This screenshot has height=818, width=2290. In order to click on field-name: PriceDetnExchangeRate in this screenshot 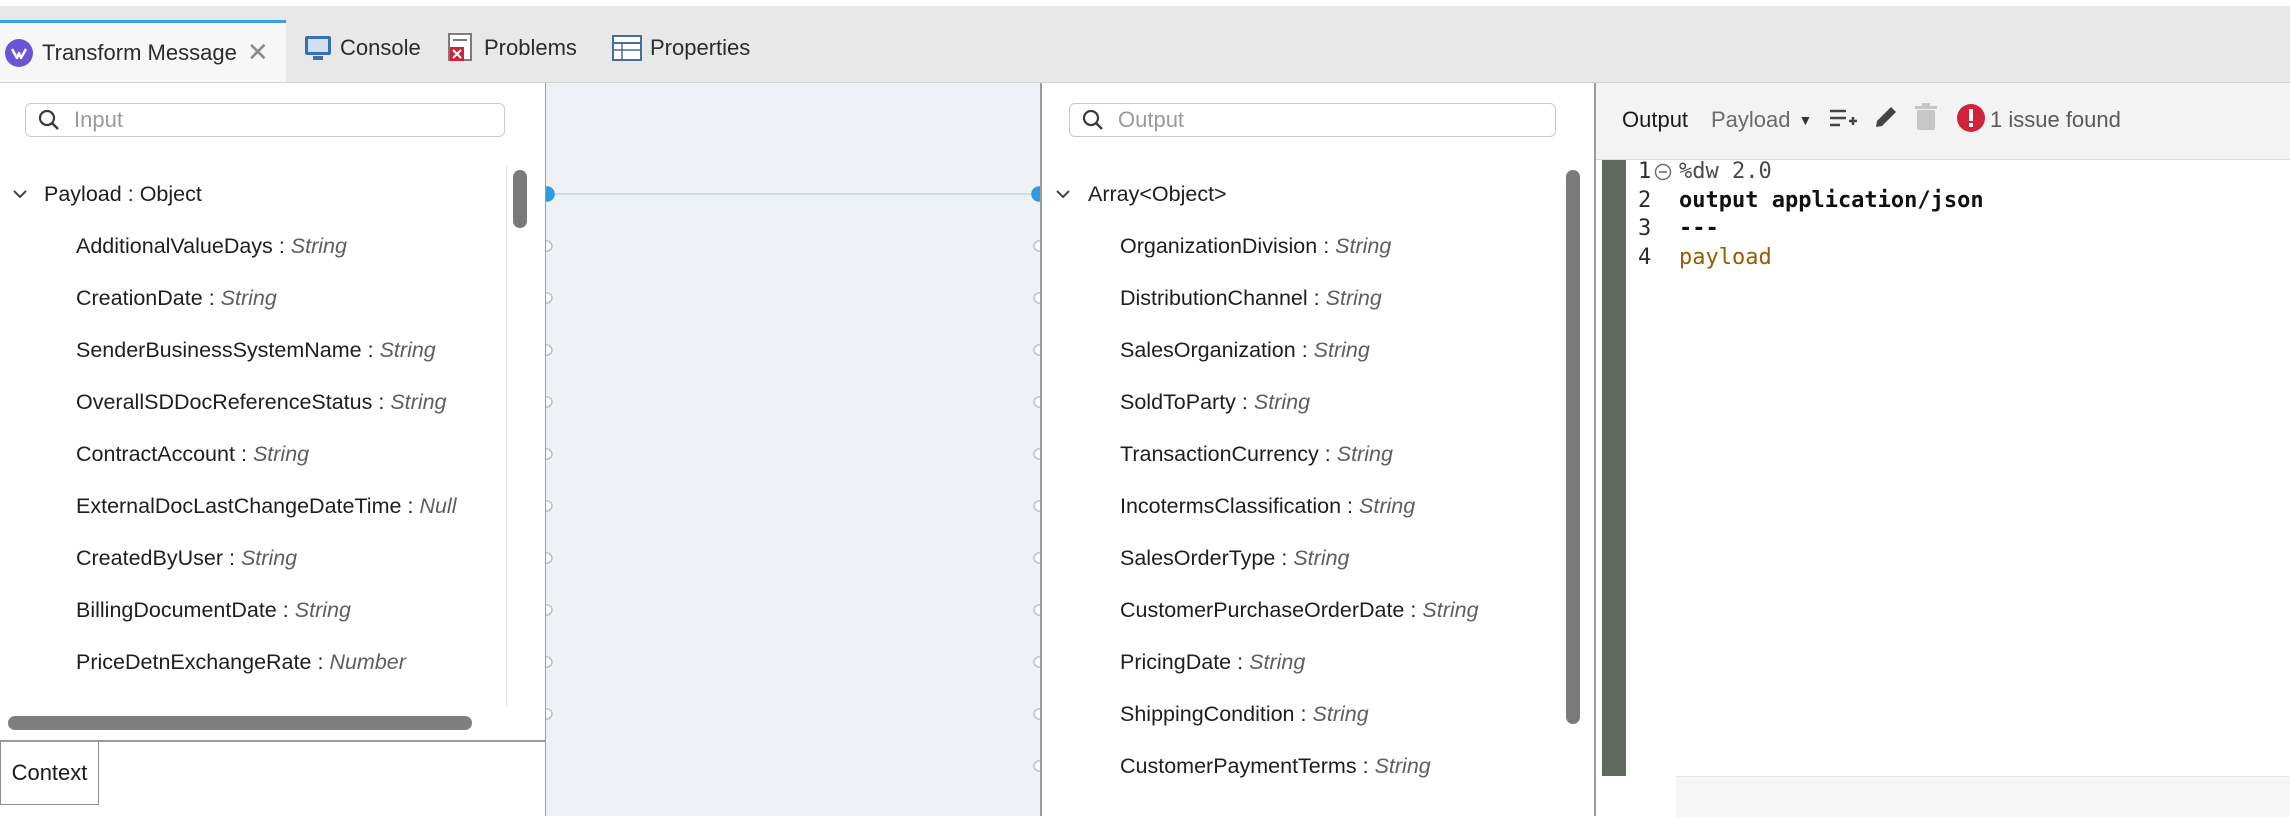, I will do `click(194, 661)`.